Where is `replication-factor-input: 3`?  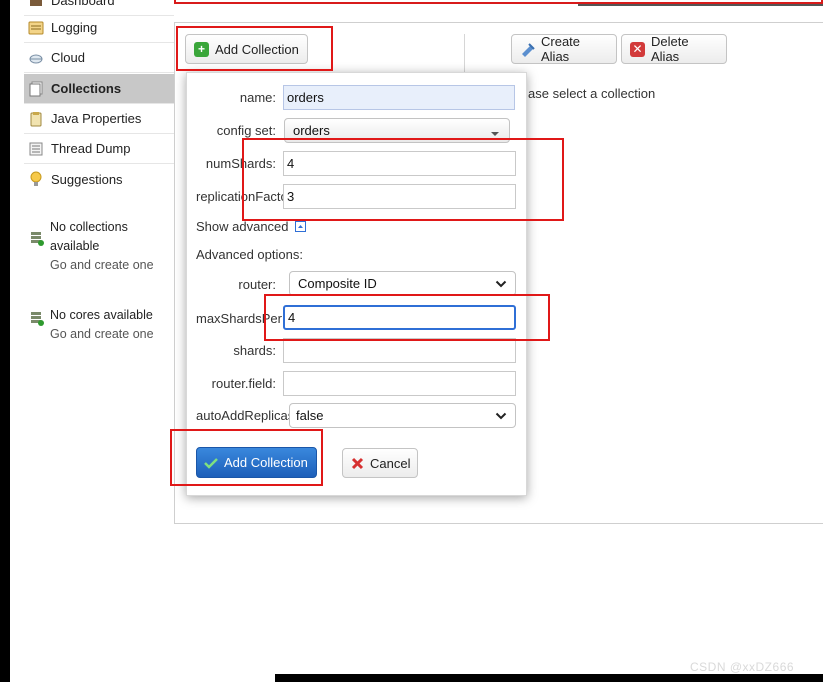 replication-factor-input: 3 is located at coordinates (399, 196).